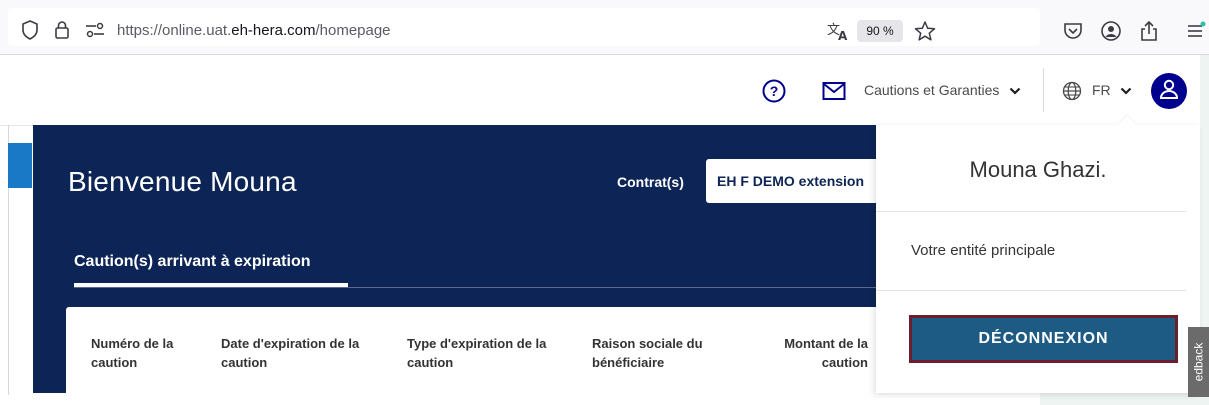  I want to click on user-name: Mouna Ghazi., so click(1038, 169).